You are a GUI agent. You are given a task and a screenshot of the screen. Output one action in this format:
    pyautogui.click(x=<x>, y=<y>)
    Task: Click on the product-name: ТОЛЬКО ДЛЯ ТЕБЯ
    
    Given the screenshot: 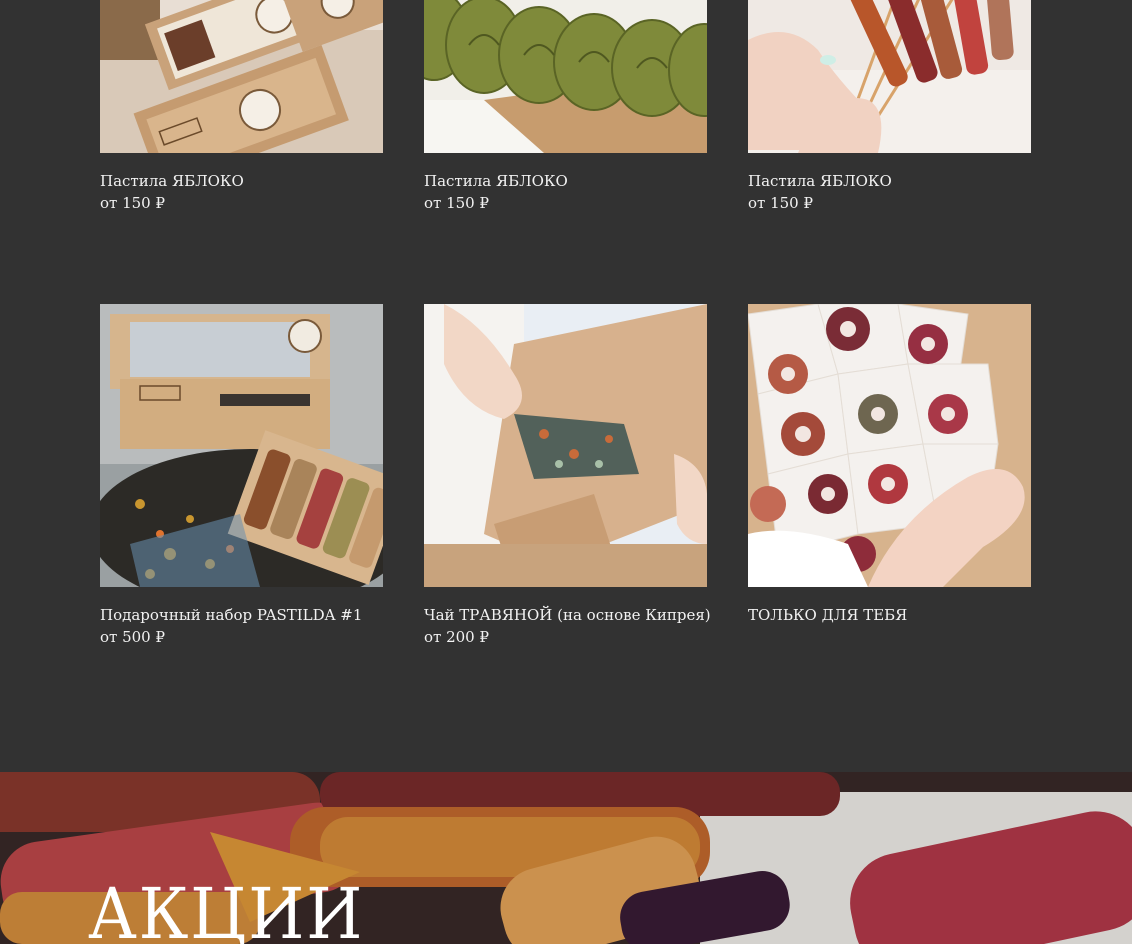 What is the action you would take?
    pyautogui.click(x=908, y=615)
    